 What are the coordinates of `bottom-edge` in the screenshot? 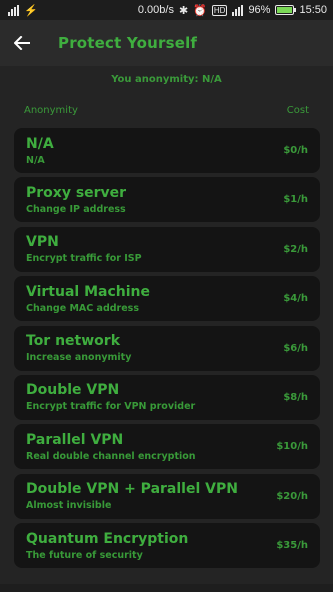 It's located at (166, 588).